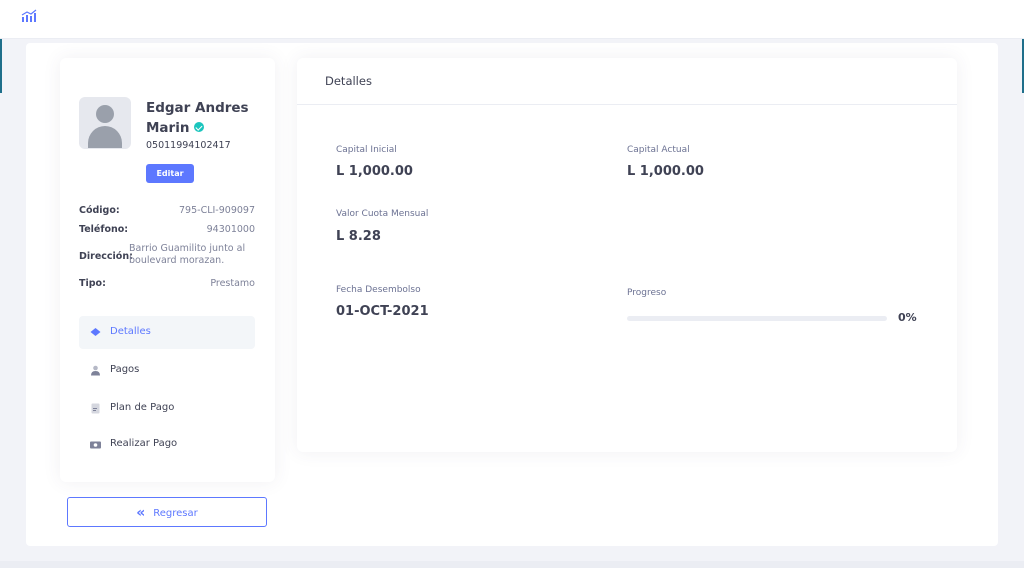 The height and width of the screenshot is (568, 1024). I want to click on capital-actual-label: Capital Actual, so click(658, 150).